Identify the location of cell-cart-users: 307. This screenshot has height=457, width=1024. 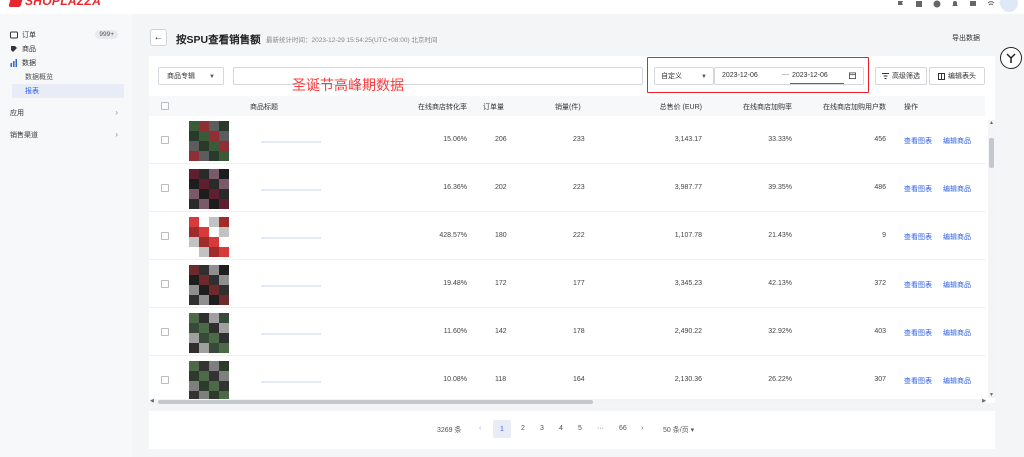
(880, 379).